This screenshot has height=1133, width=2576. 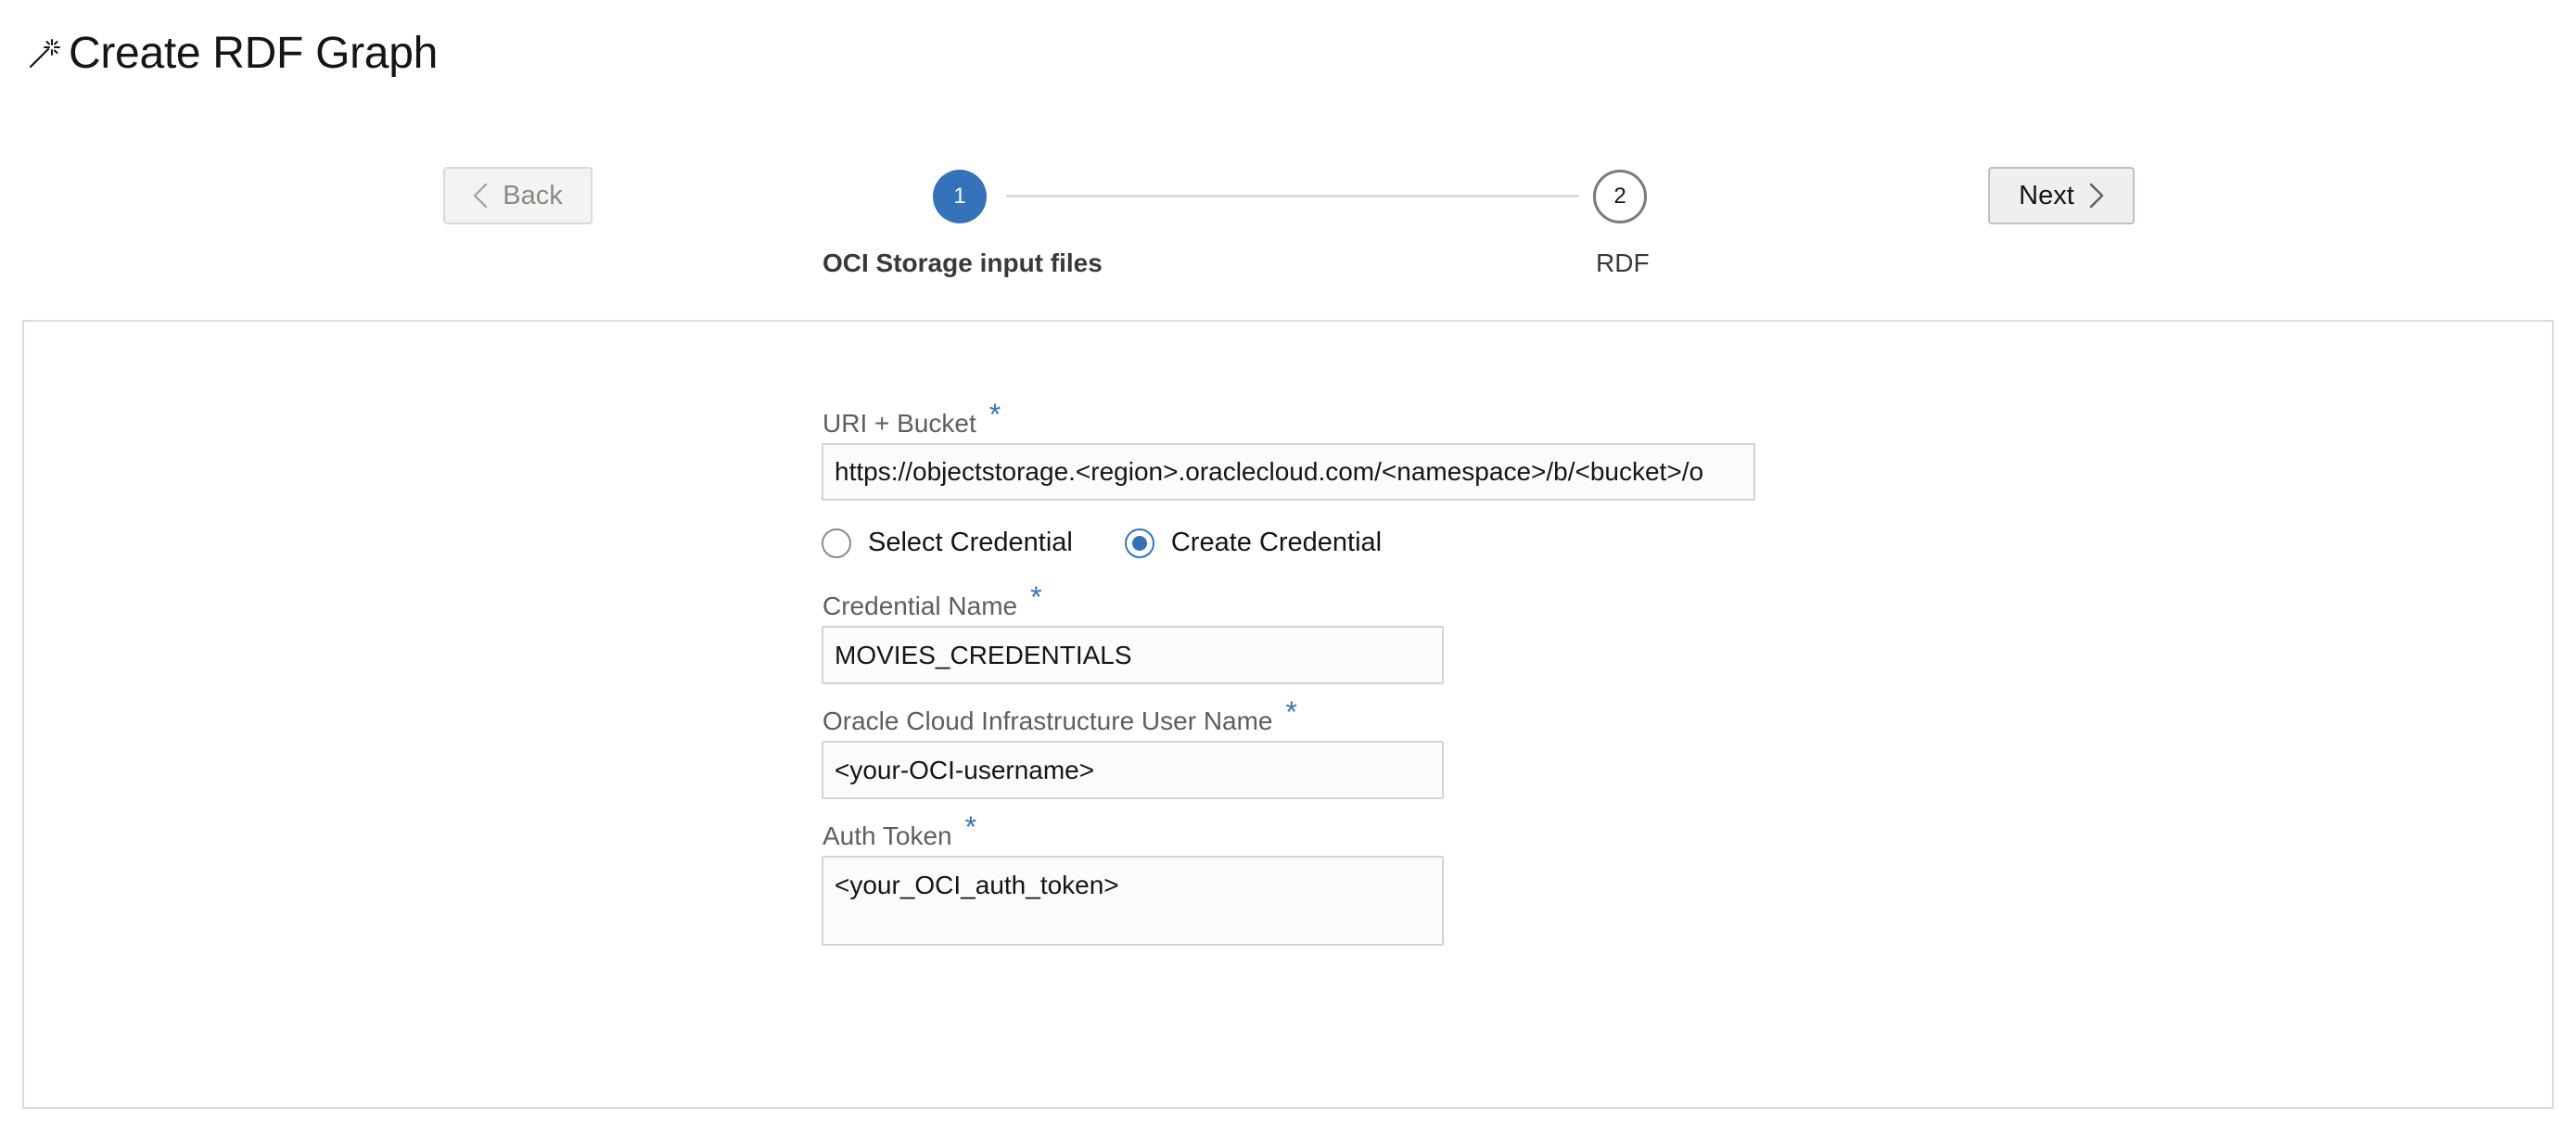 I want to click on next-button: Next, so click(x=2061, y=195).